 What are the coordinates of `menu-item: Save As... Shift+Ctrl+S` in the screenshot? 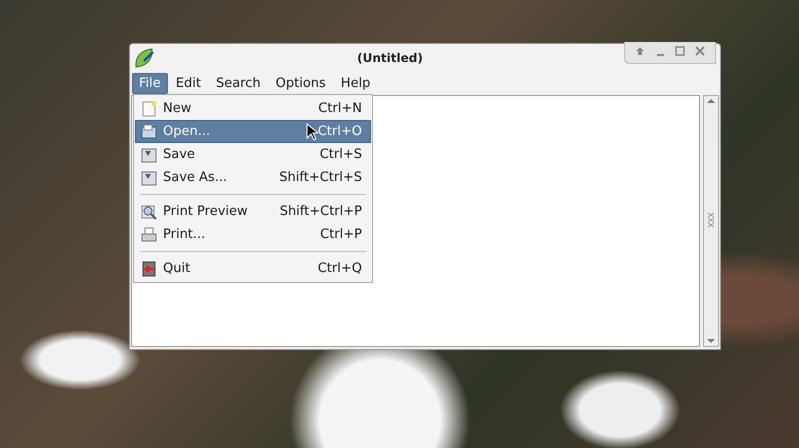 It's located at (253, 177).